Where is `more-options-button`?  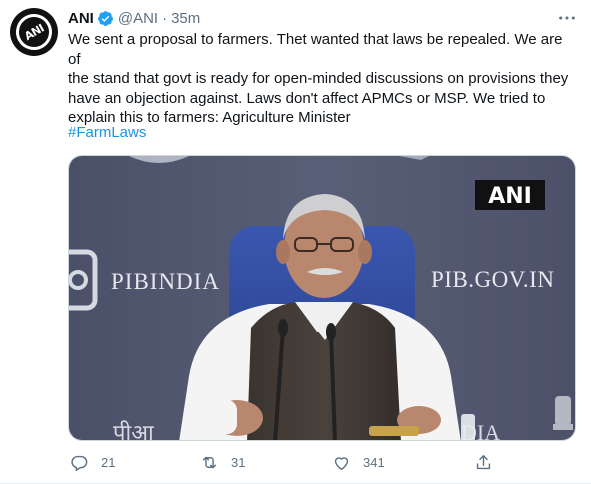 more-options-button is located at coordinates (567, 18).